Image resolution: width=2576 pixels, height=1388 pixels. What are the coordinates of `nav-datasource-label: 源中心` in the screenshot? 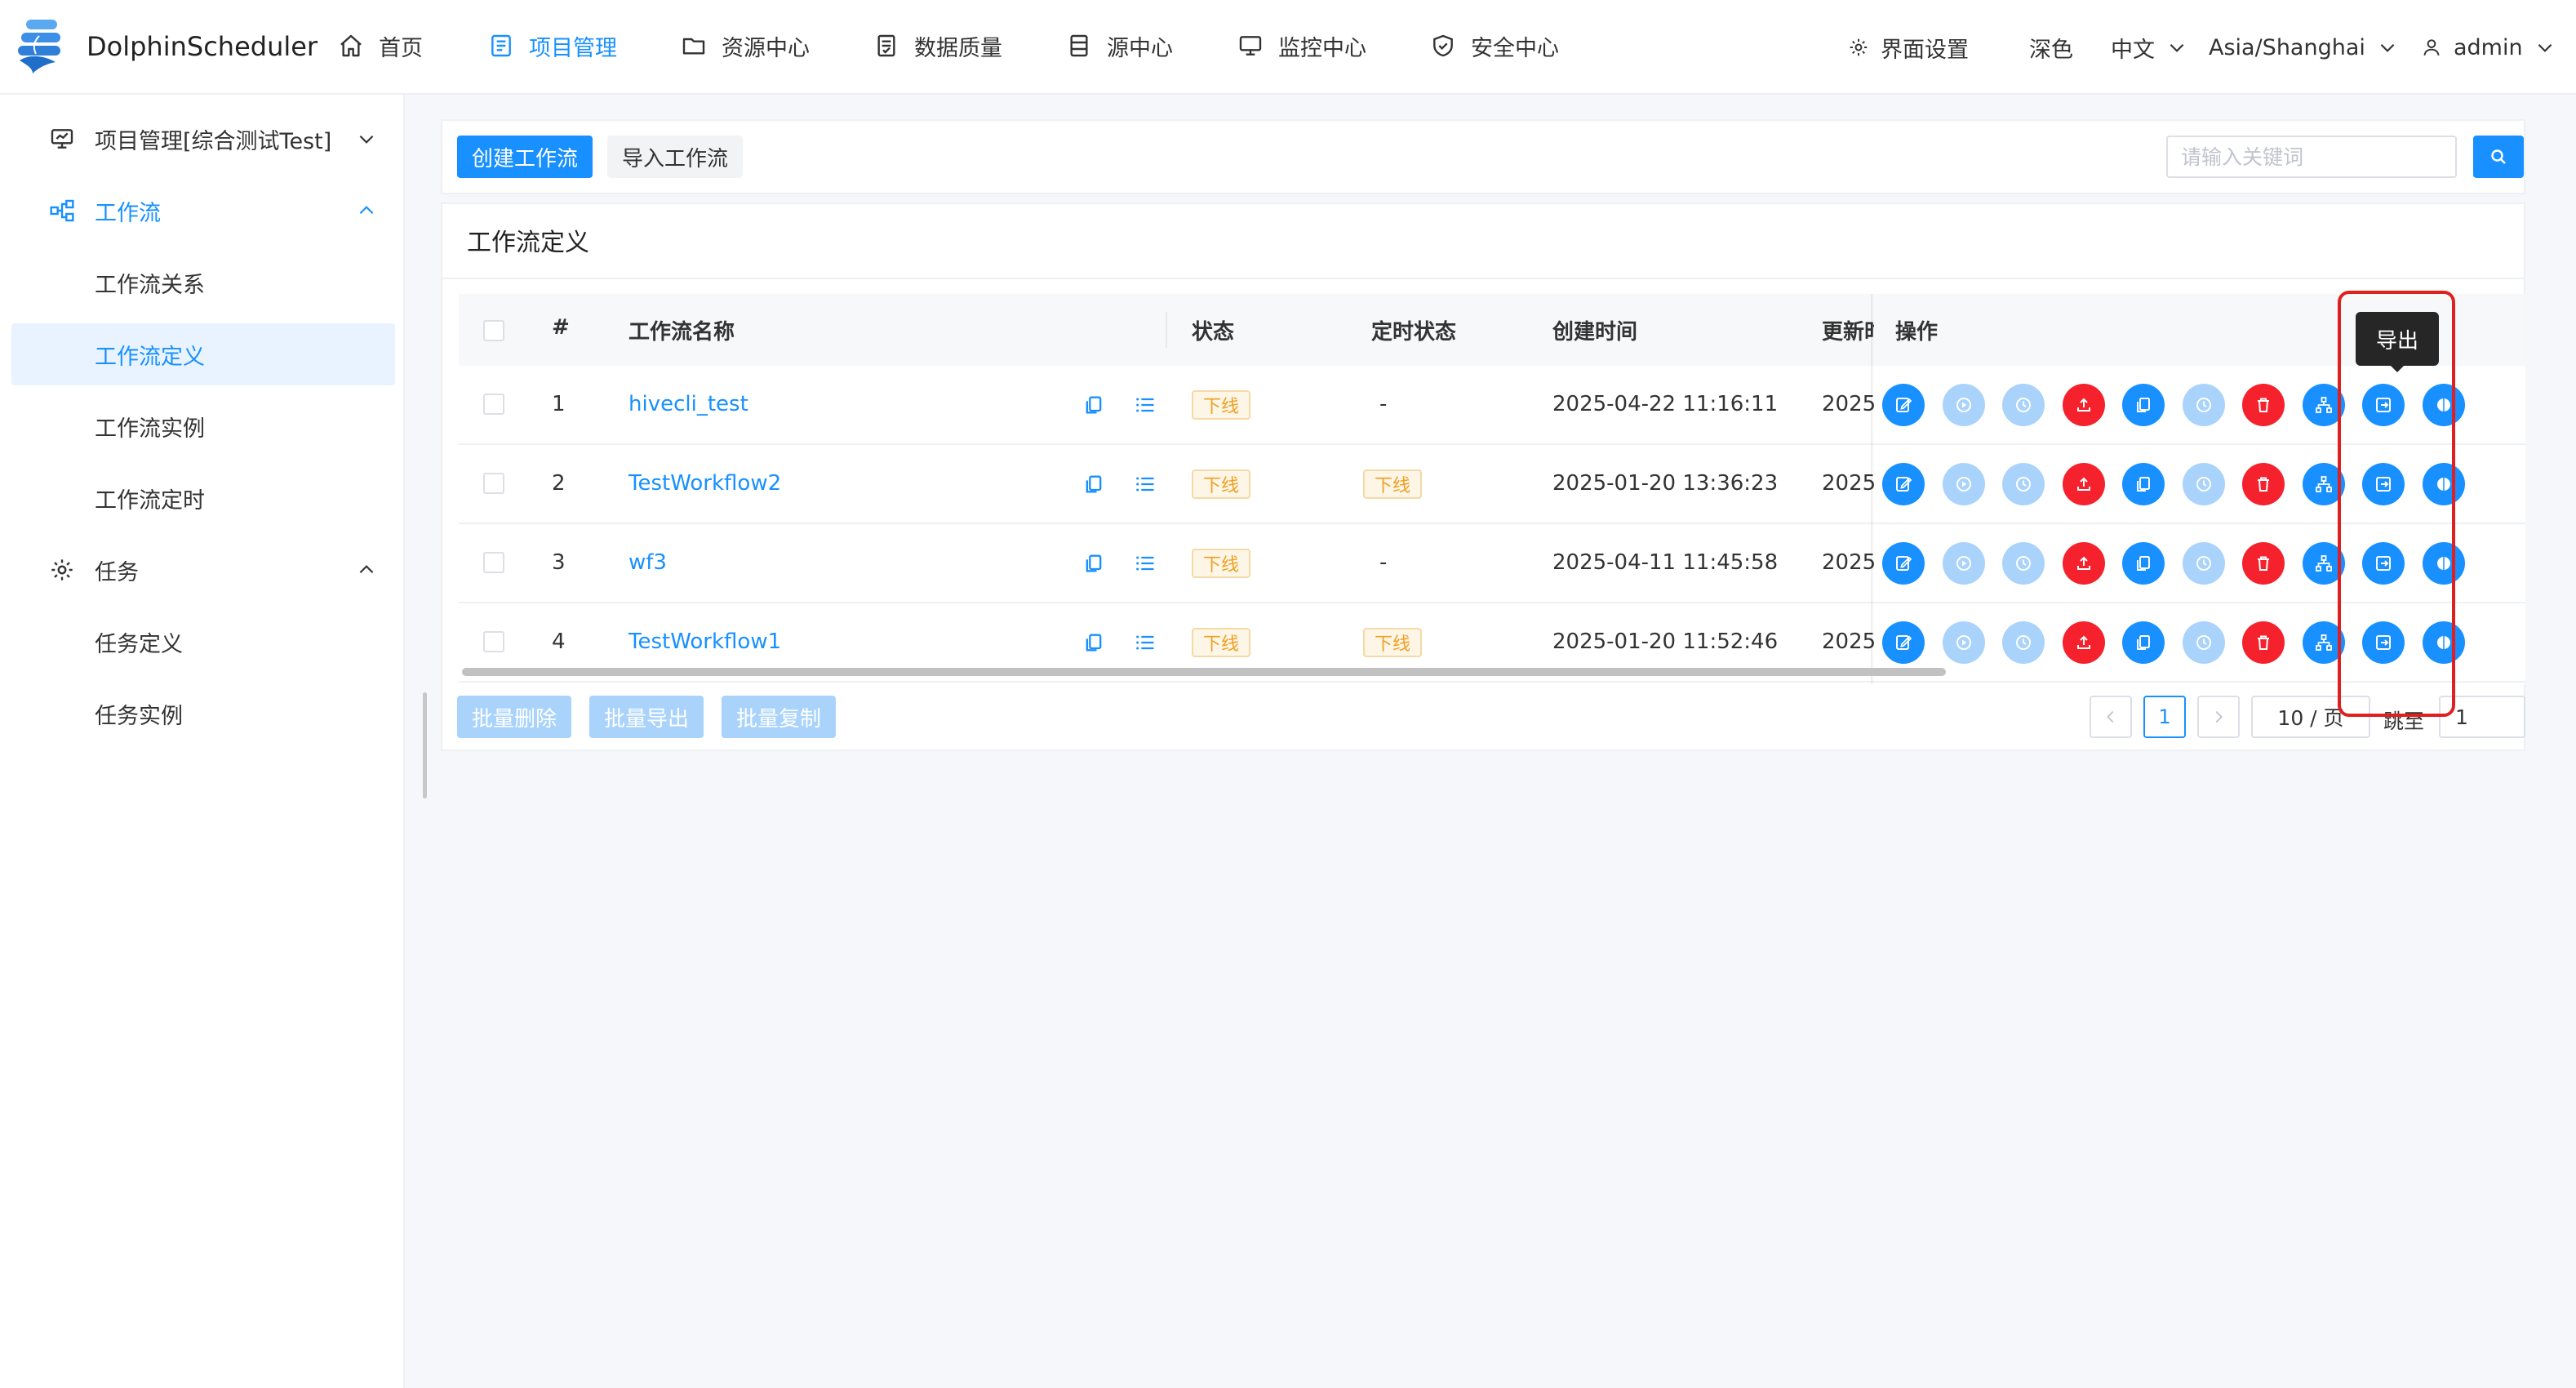 It's located at (1140, 48).